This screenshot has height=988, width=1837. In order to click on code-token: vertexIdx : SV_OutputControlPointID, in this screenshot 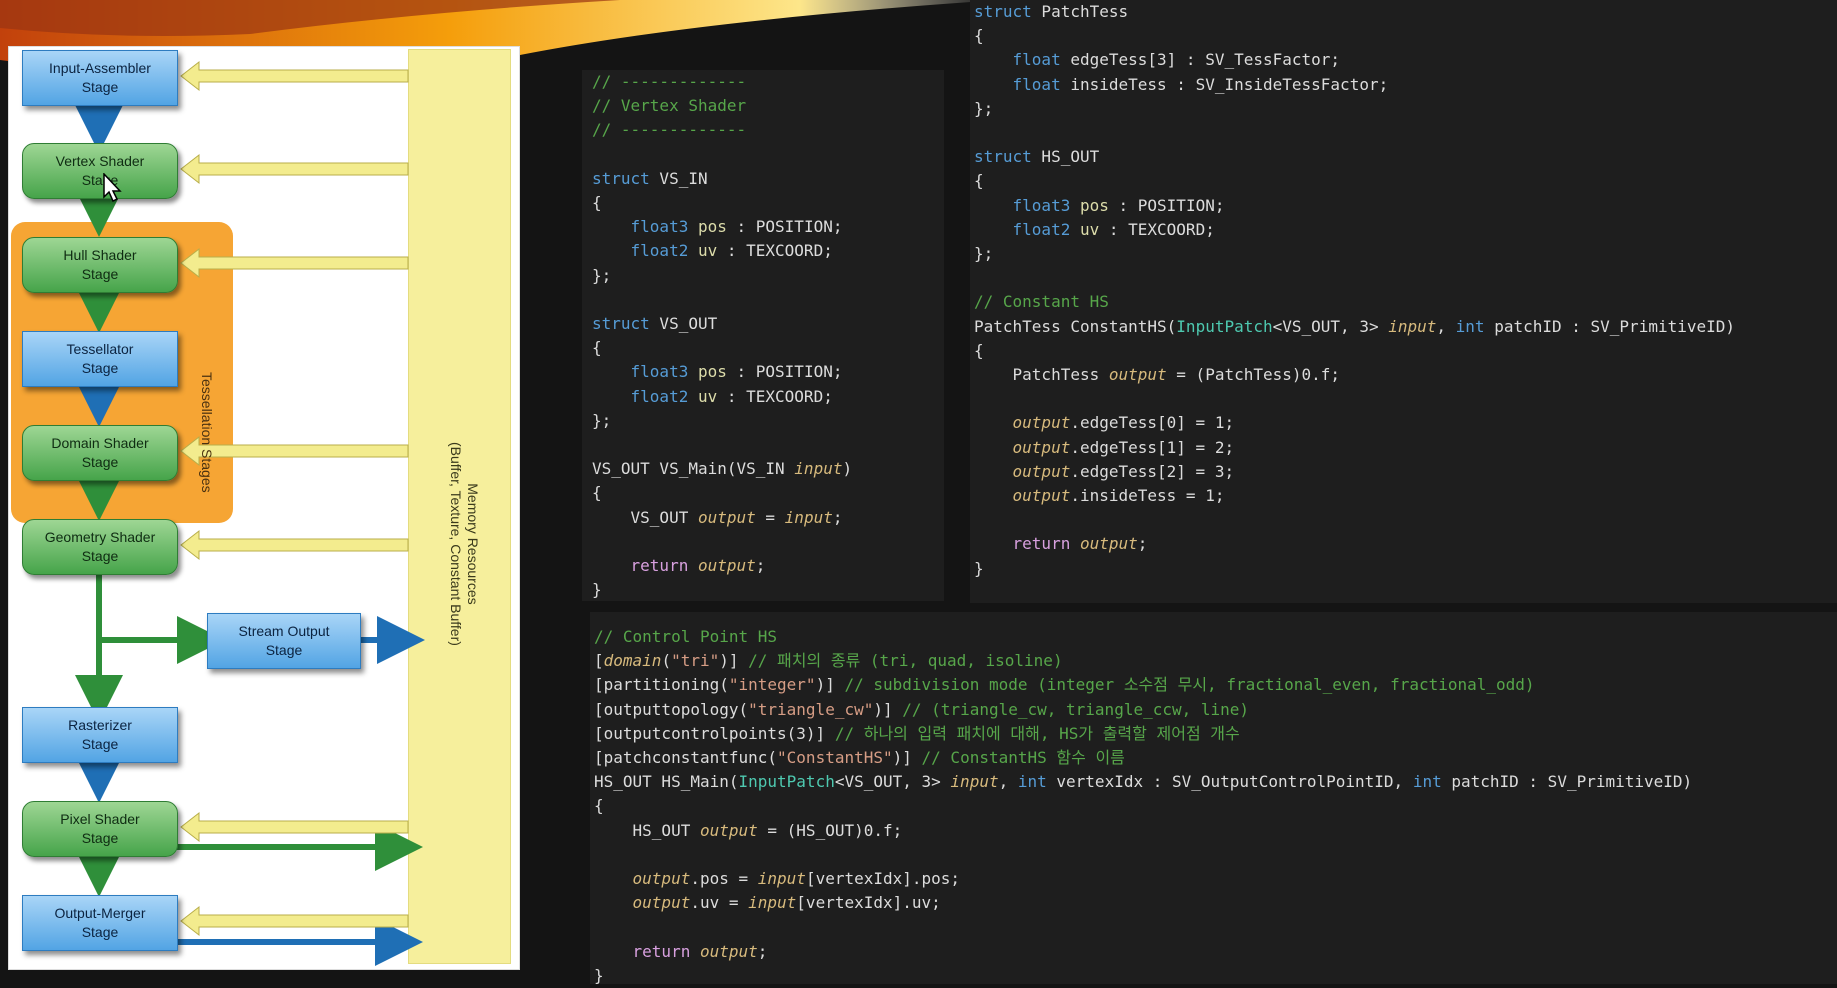, I will do `click(1229, 782)`.